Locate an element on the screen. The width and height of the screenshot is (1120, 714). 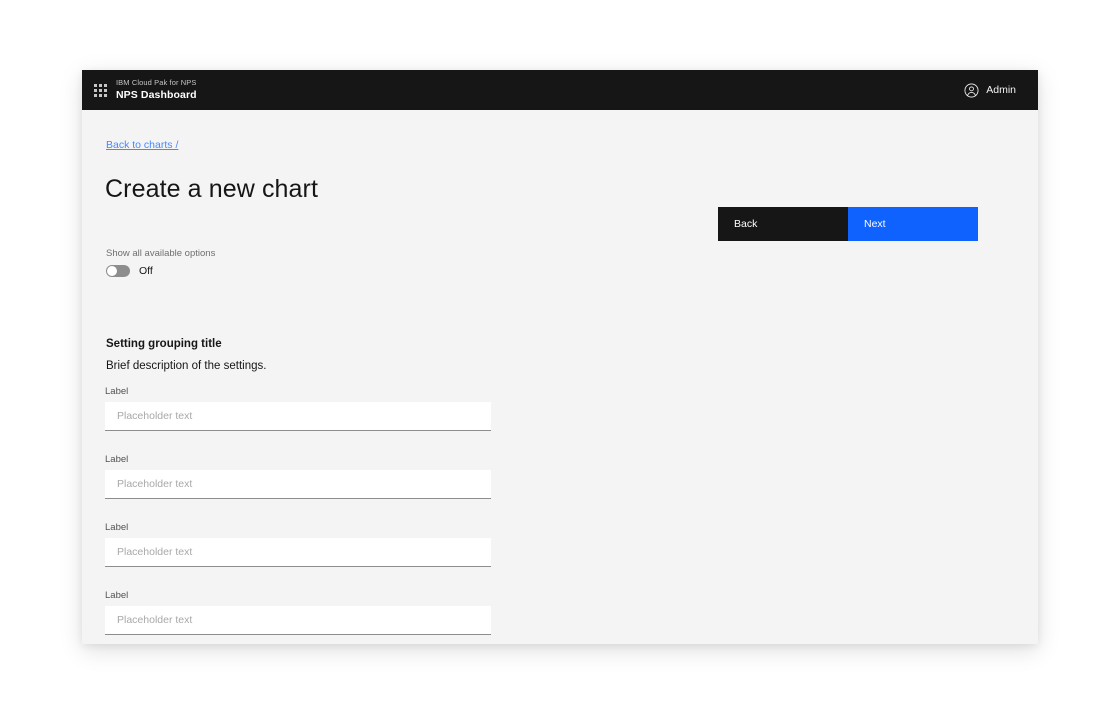
back-button: Back is located at coordinates (783, 224).